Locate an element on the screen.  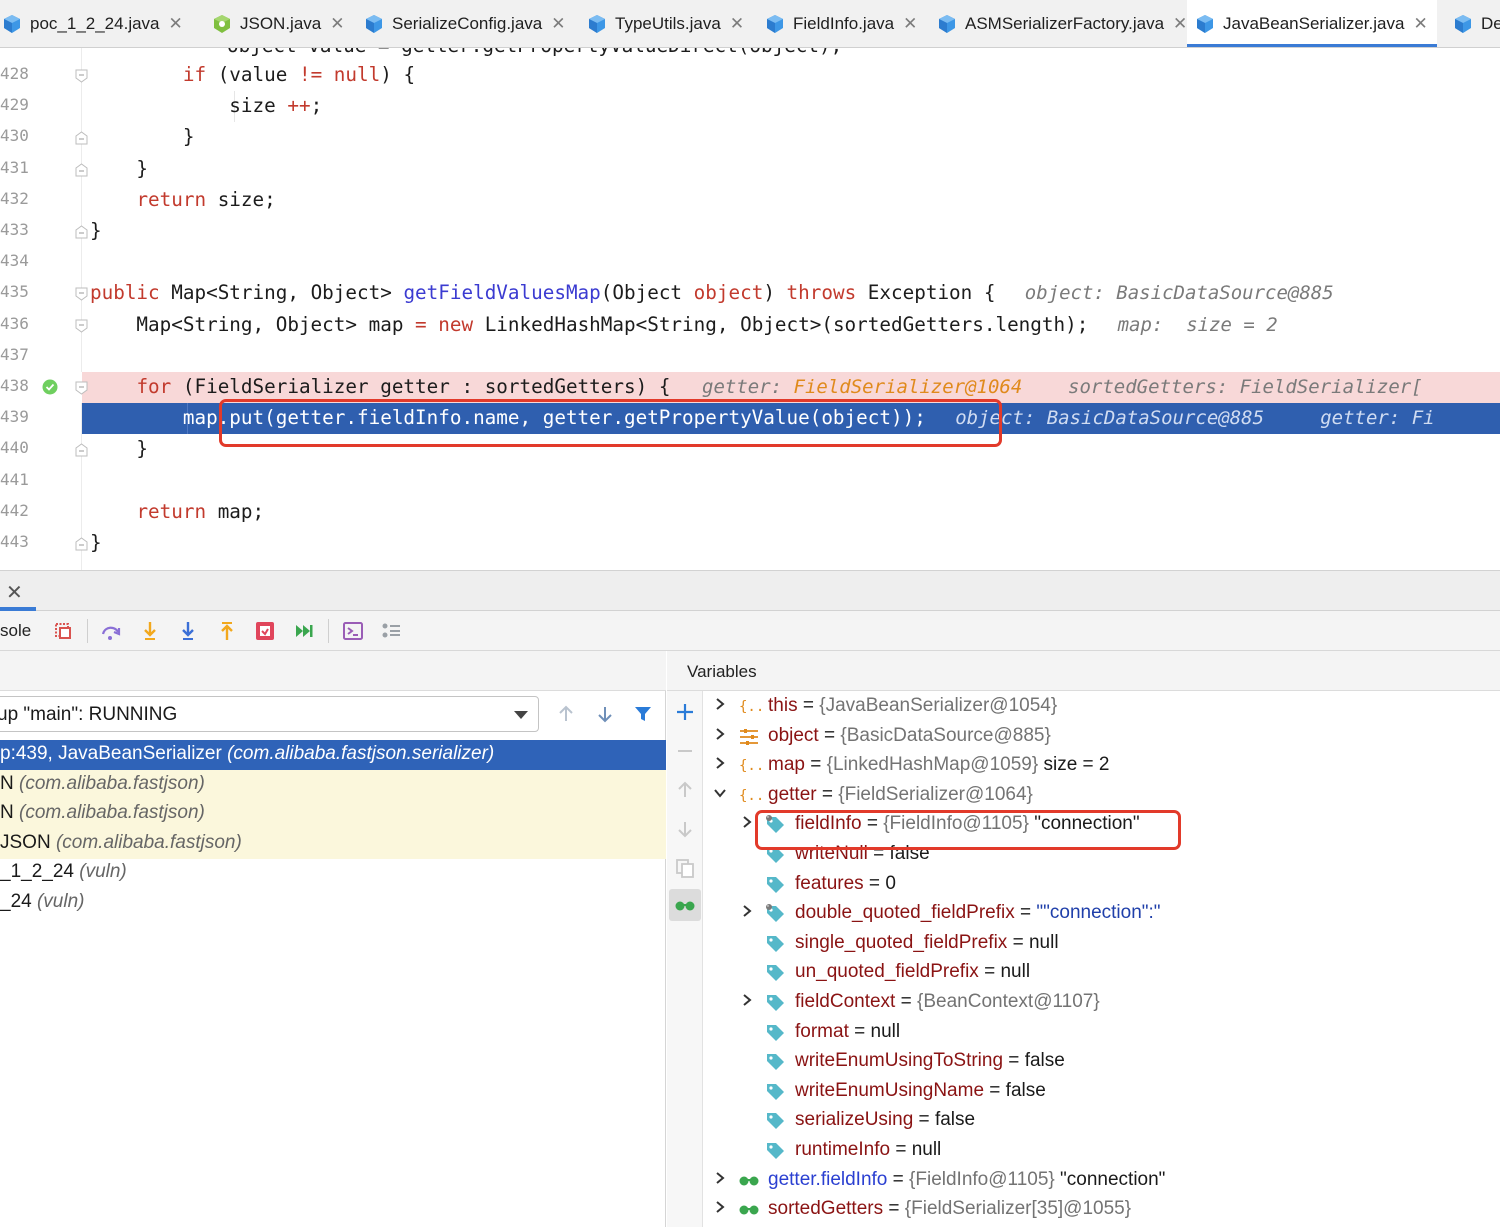
breakpoint-verified-icon is located at coordinates (50, 387).